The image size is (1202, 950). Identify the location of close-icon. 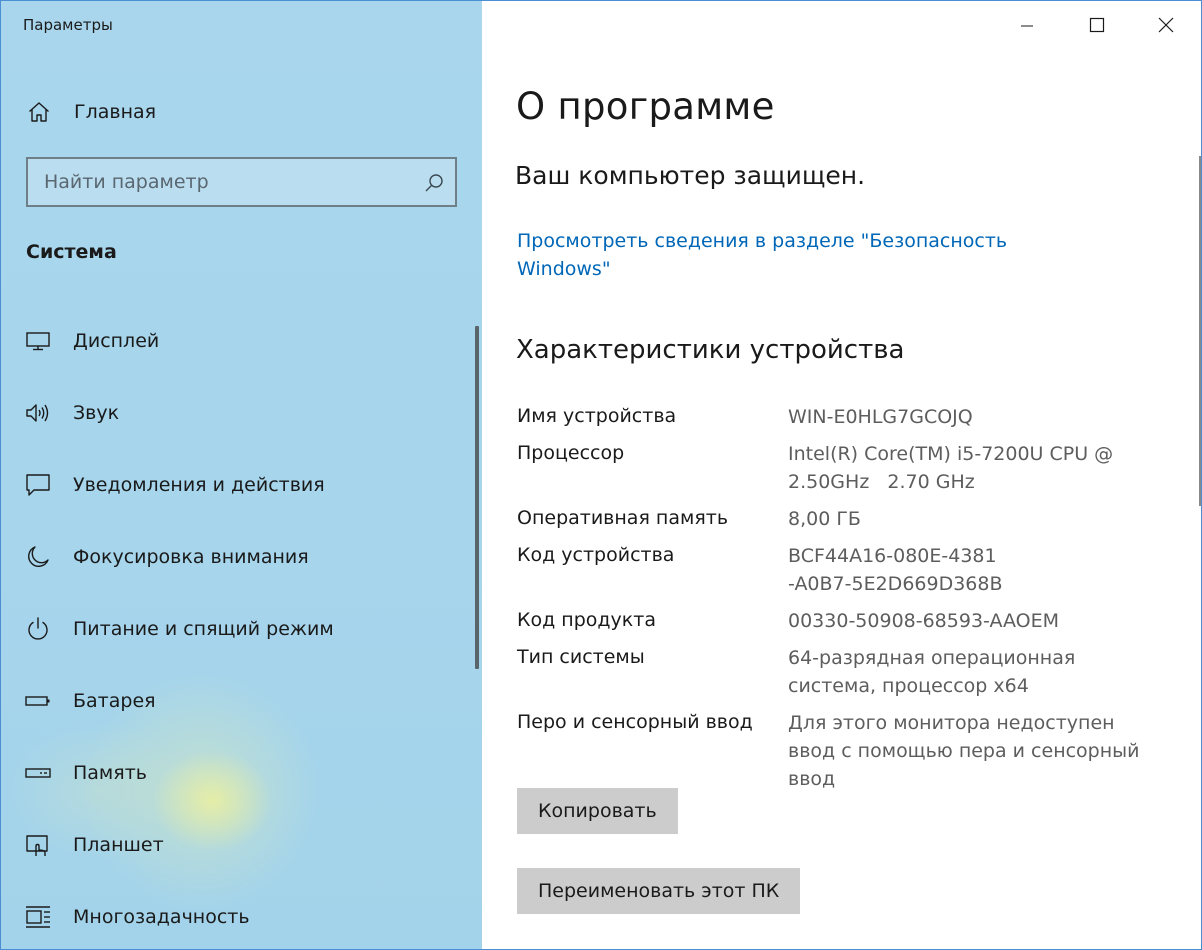
(1166, 27).